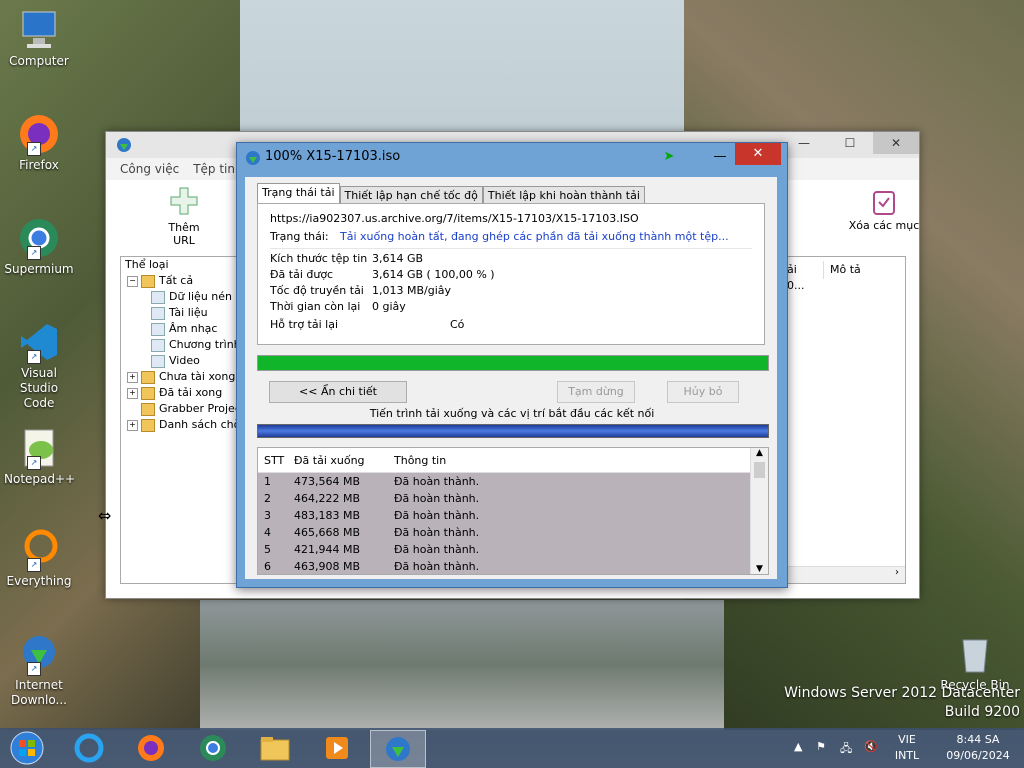 The image size is (1024, 768). What do you see at coordinates (513, 481) in the screenshot?
I see `table-row: 1 473,564 MB Đã hoàn thành.` at bounding box center [513, 481].